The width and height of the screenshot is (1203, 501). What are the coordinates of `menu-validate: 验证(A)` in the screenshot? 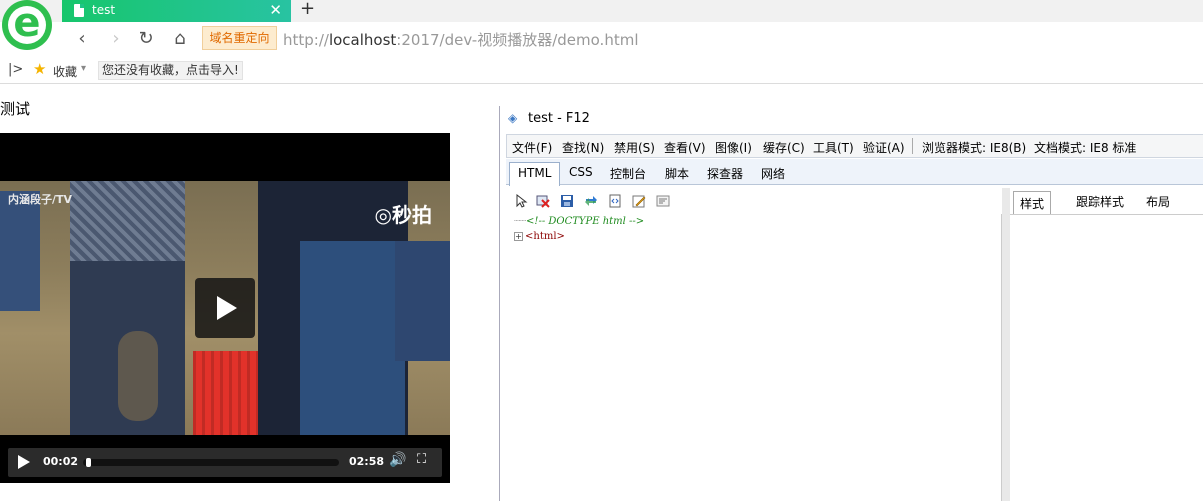 It's located at (884, 147).